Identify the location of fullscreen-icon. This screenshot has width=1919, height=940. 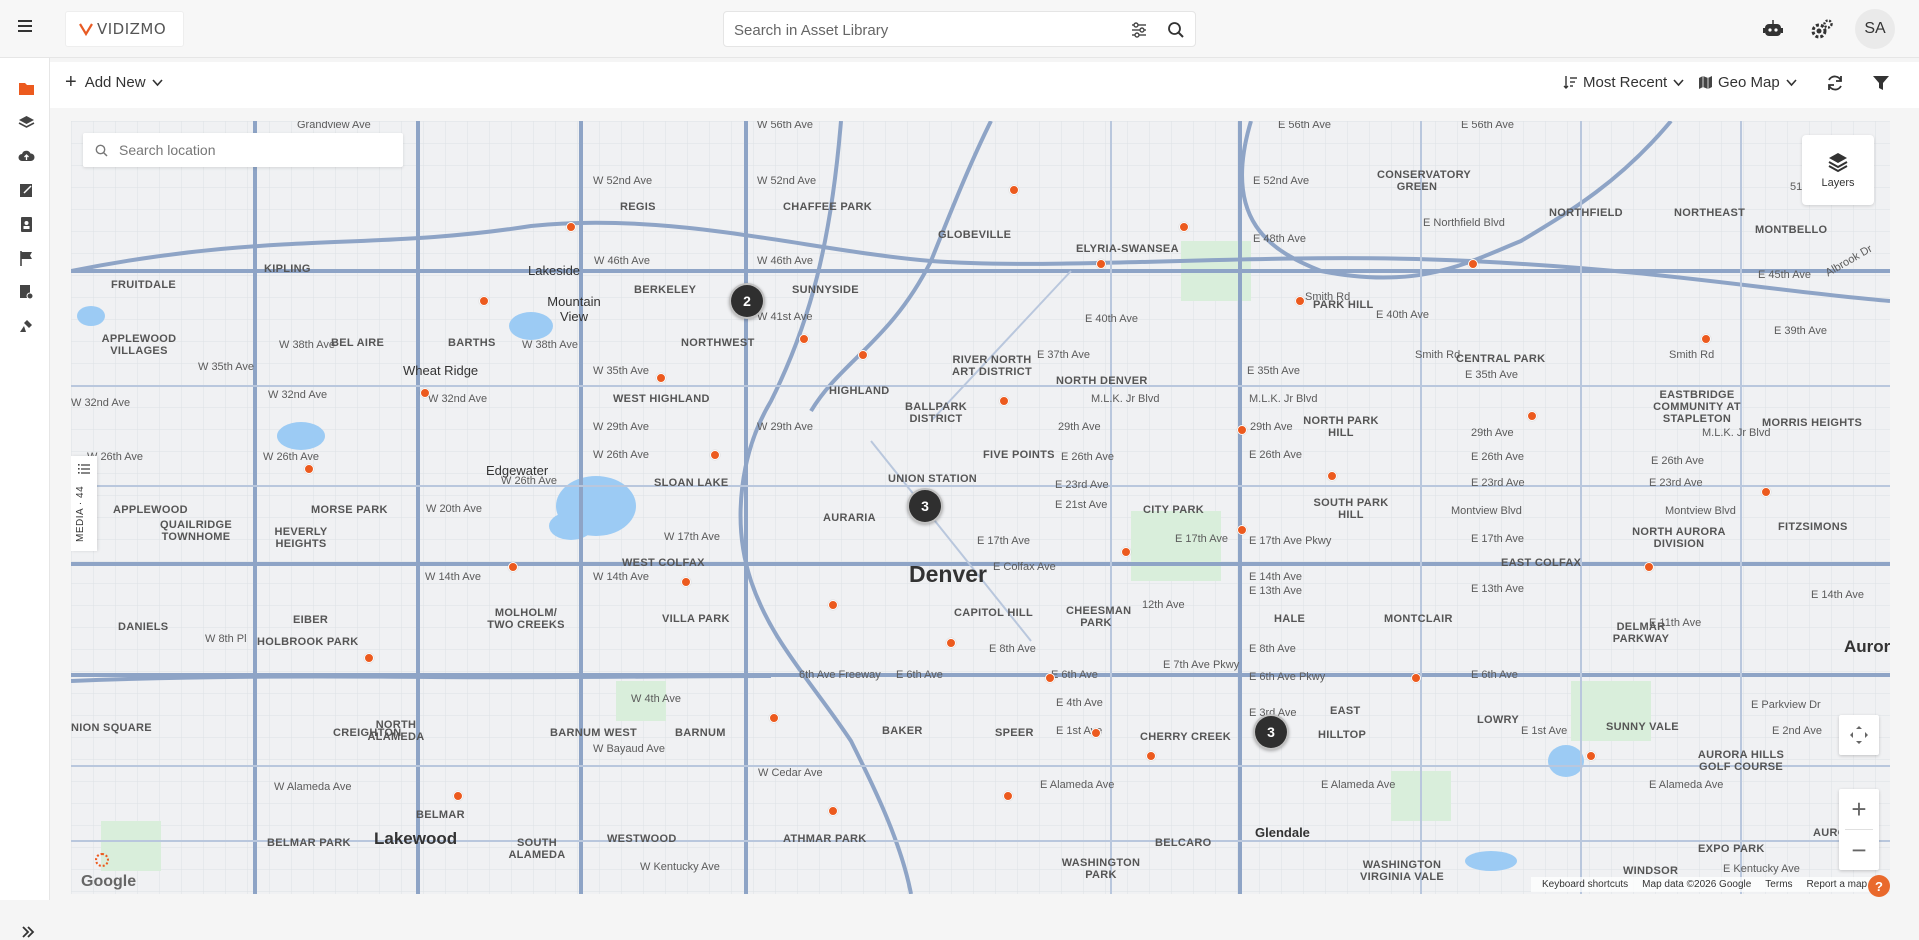
(1859, 735).